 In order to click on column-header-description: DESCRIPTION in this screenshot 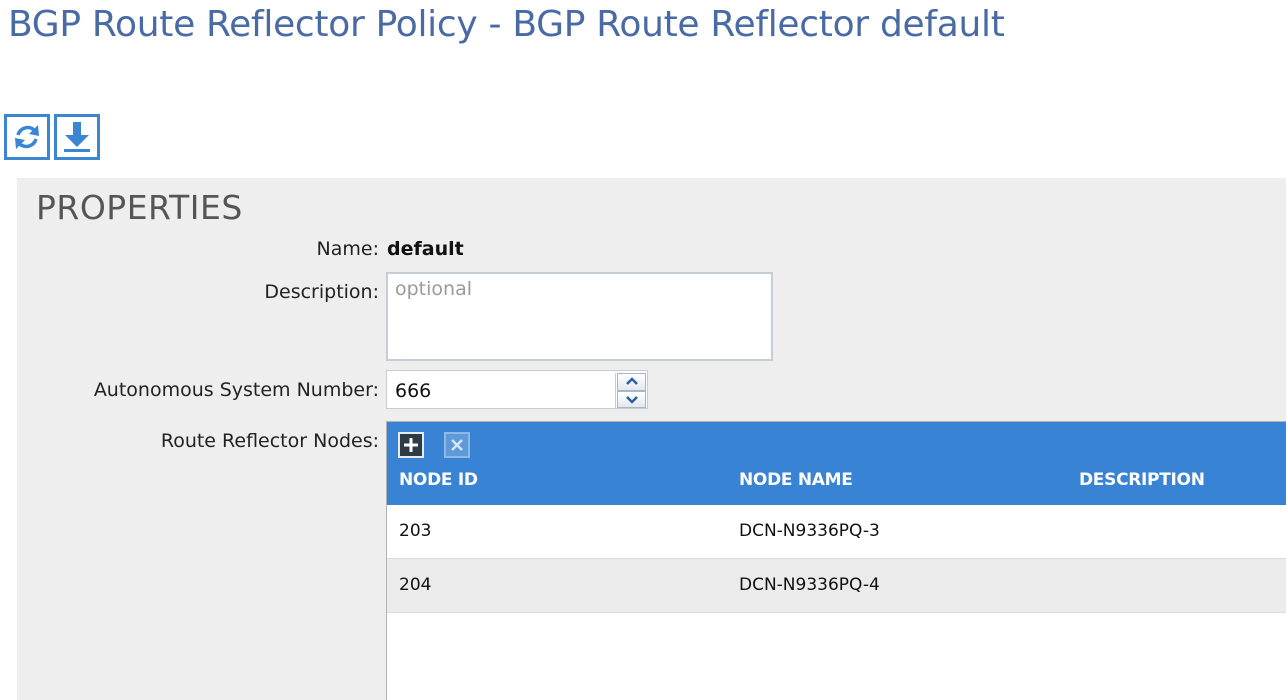, I will do `click(1142, 480)`.